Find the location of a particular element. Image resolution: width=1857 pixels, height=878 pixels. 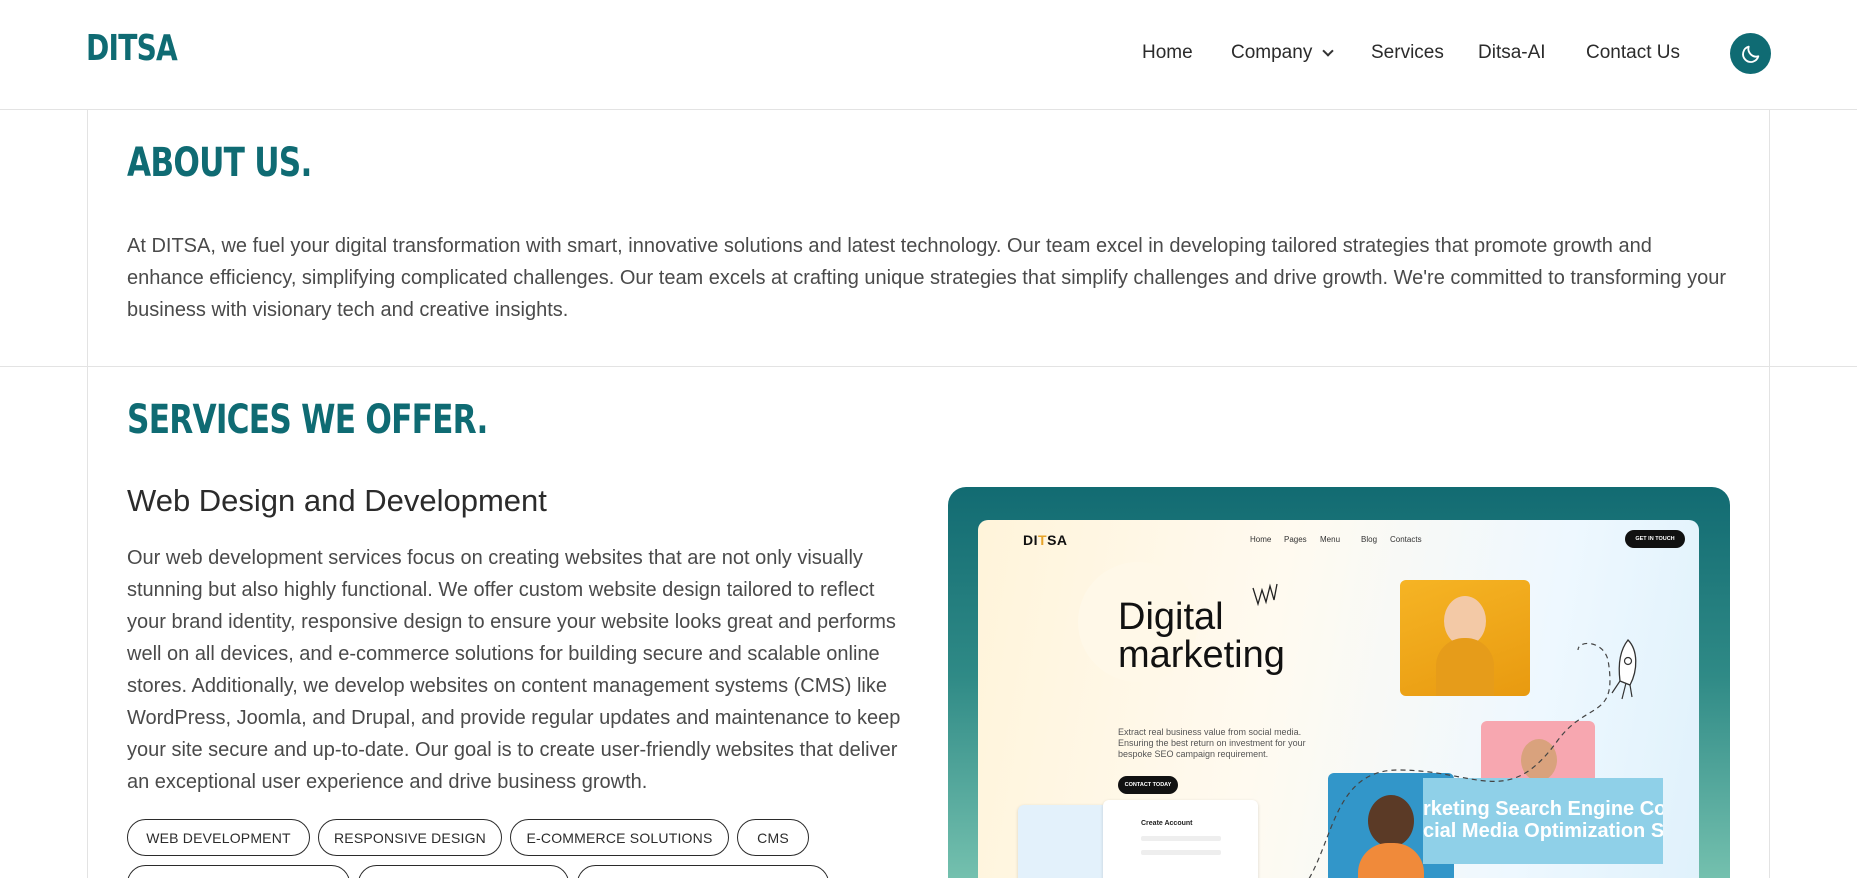

nav-company-label: Company is located at coordinates (1272, 52).